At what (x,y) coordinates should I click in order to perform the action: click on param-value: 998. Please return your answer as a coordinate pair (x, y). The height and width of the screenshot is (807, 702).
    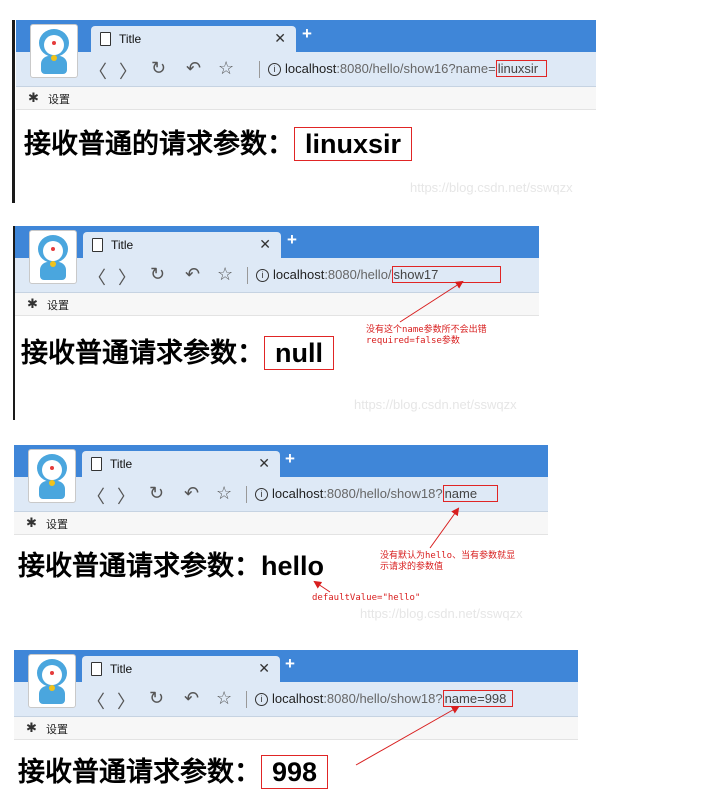
    Looking at the image, I should click on (295, 772).